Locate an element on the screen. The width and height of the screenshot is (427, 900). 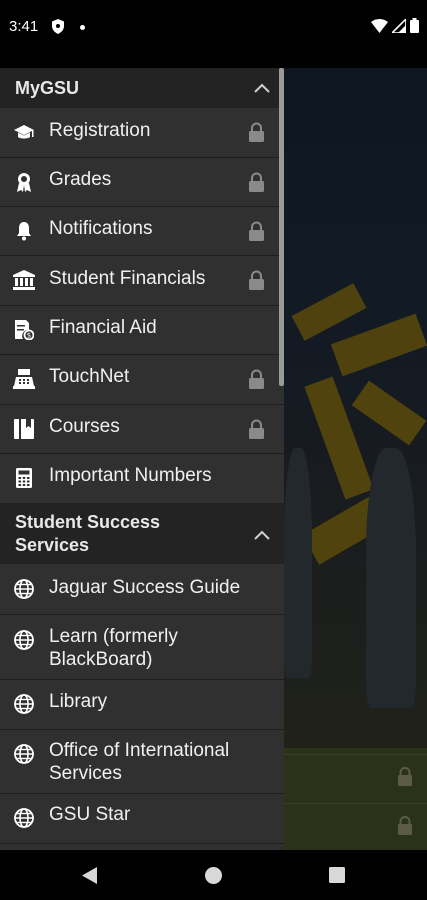
menu-item-notifications: Notifications is located at coordinates (142, 231).